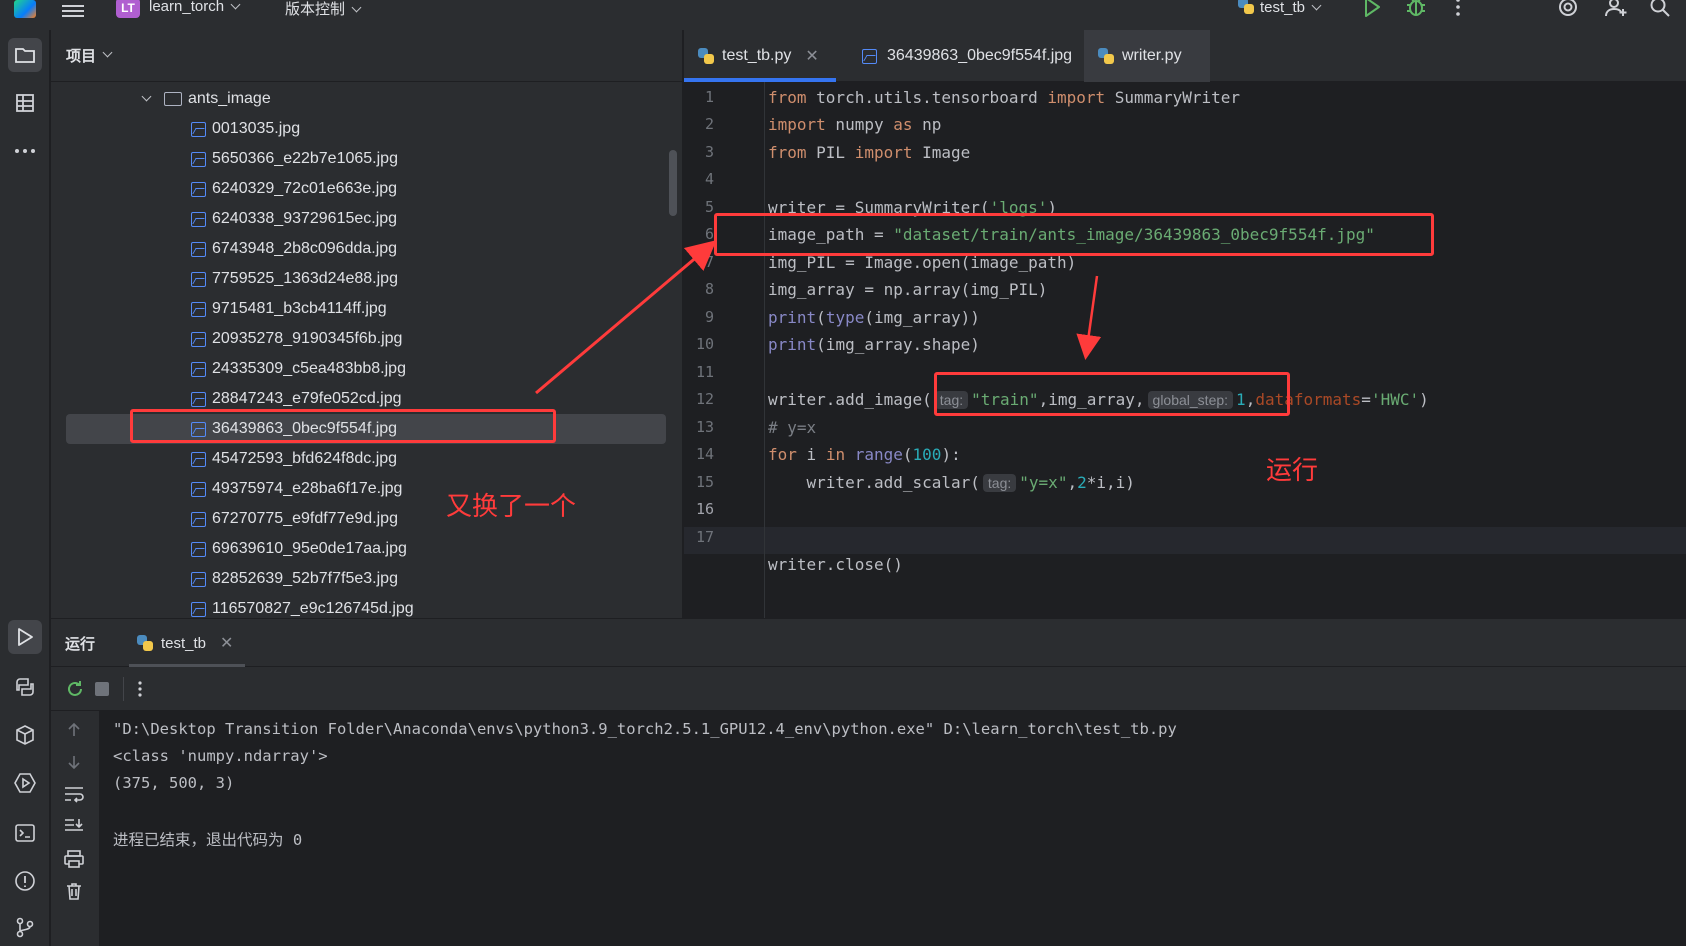 The height and width of the screenshot is (946, 1686). What do you see at coordinates (868, 643) in the screenshot?
I see `run-panel-header: 运行 test_tb ✕` at bounding box center [868, 643].